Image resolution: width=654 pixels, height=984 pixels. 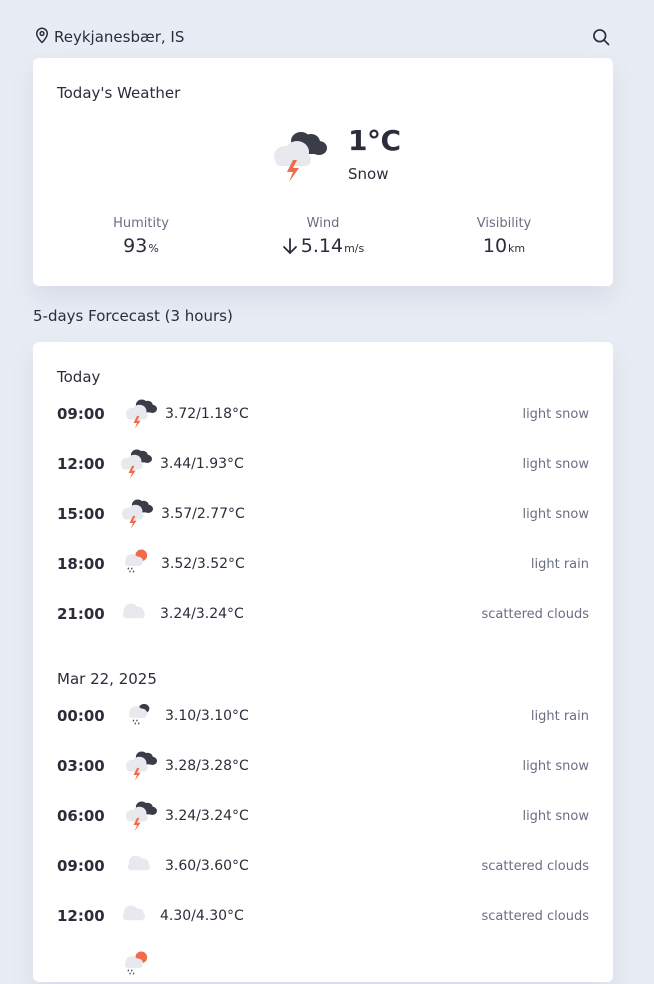 I want to click on wind-unit: m/s, so click(x=354, y=248).